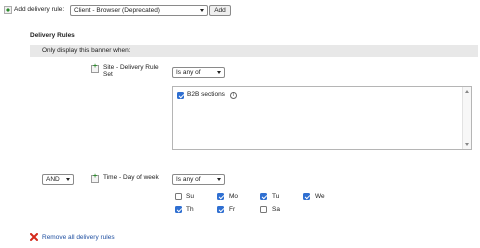 This screenshot has width=480, height=248. Describe the element at coordinates (108, 74) in the screenshot. I see `rule-site-label-line2: Set` at that location.